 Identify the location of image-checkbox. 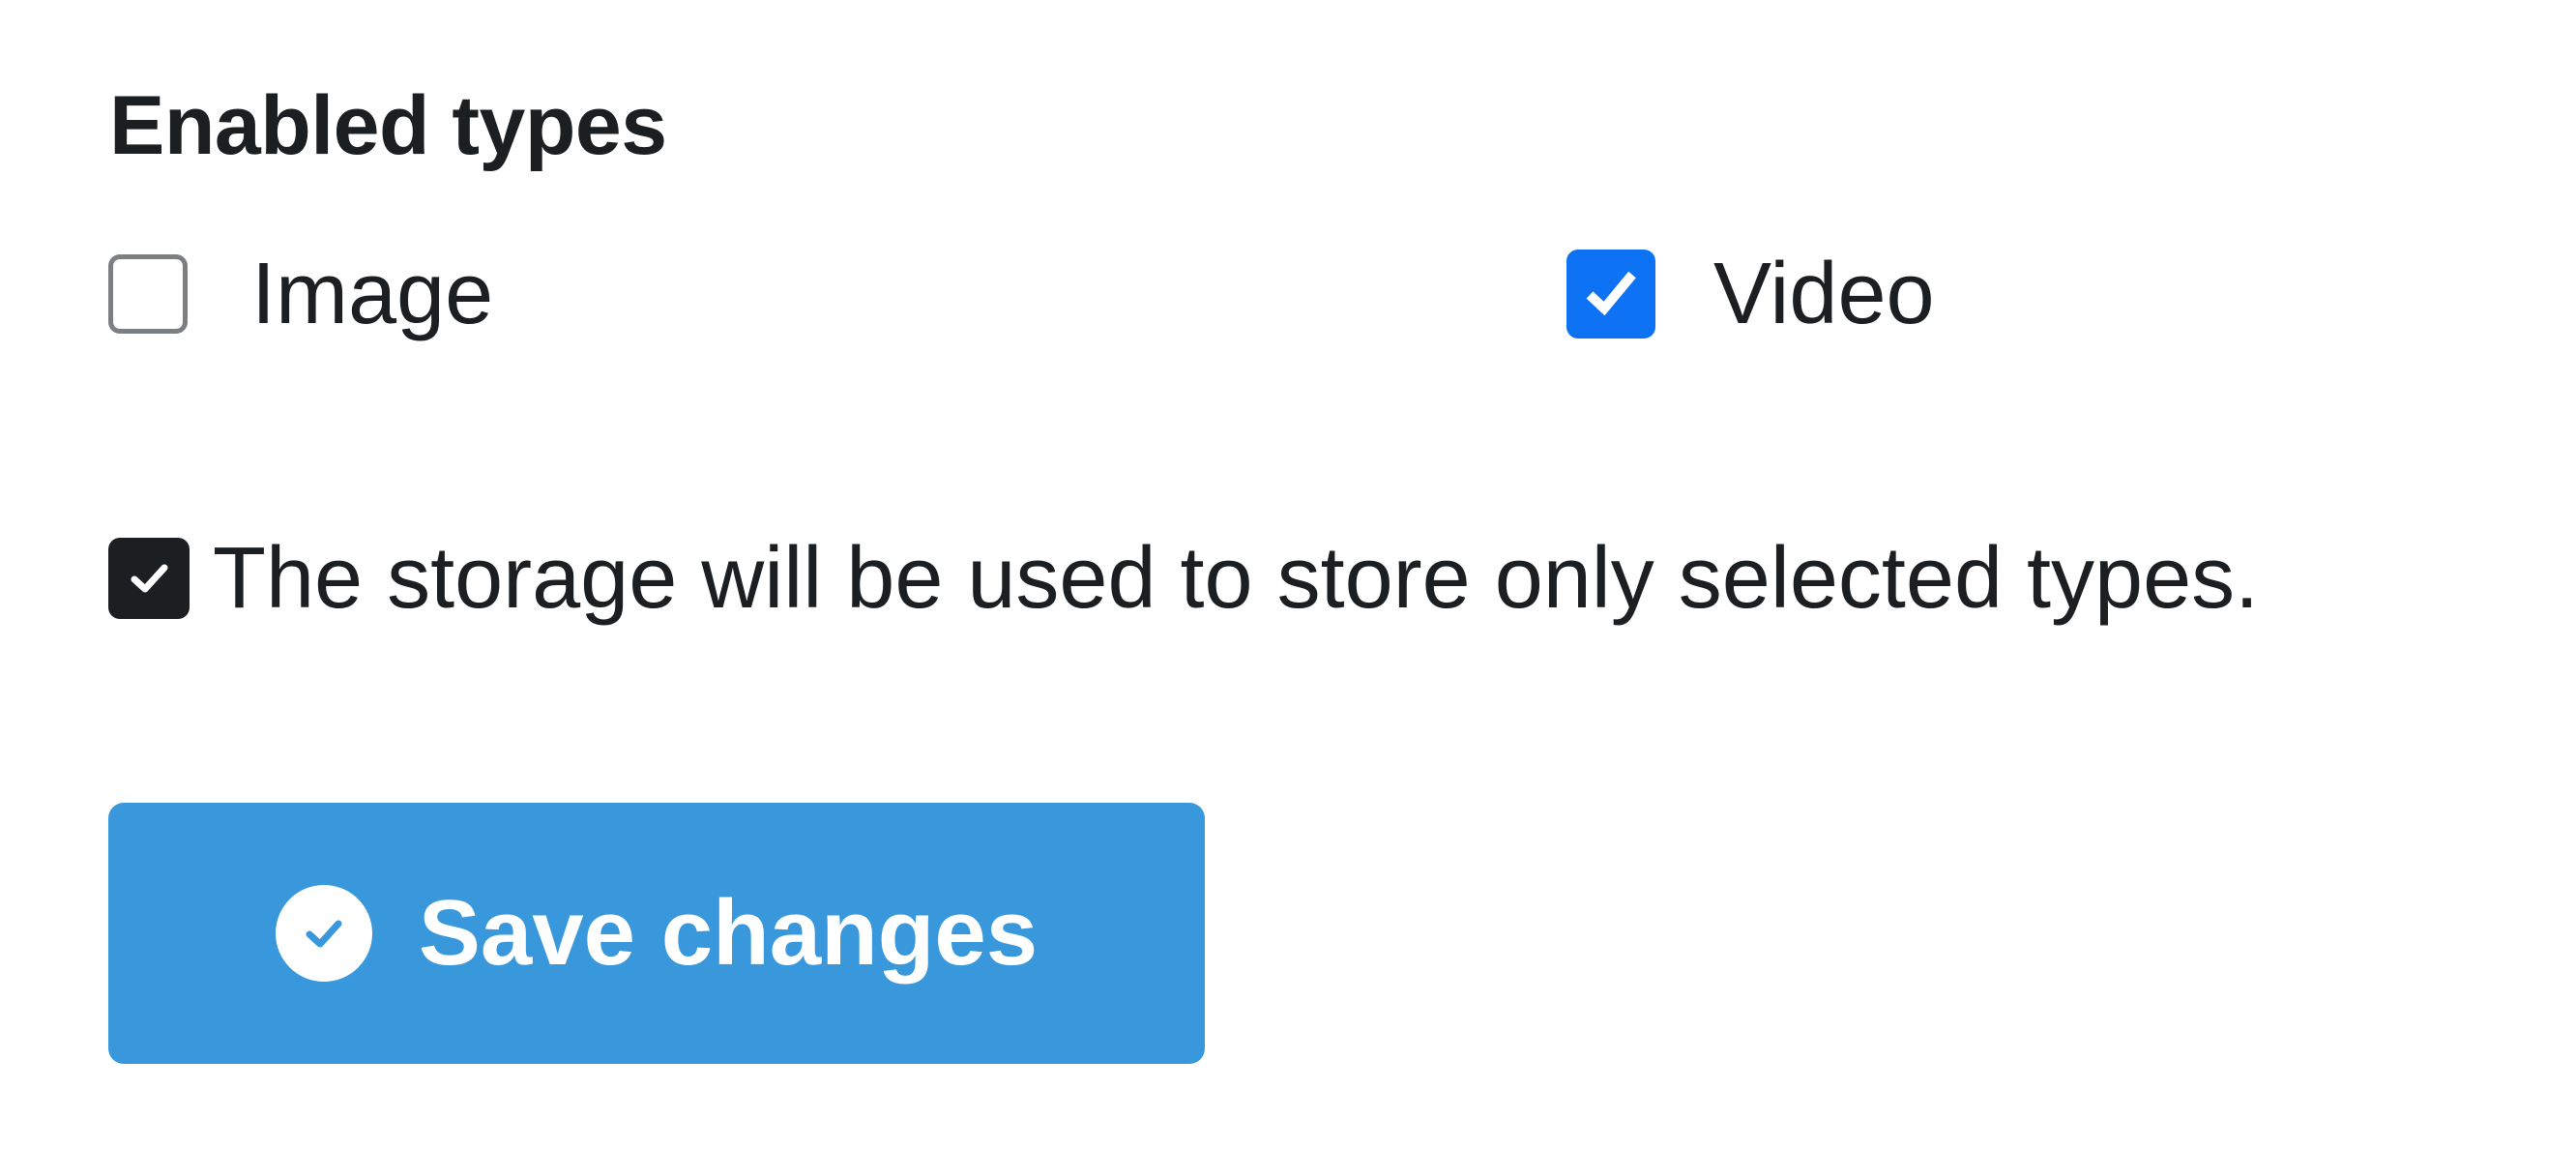
(148, 294).